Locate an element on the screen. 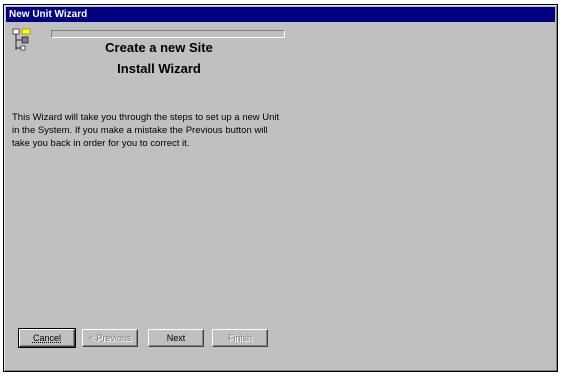 This screenshot has width=561, height=376. window-title: New Unit Wizard is located at coordinates (48, 14).